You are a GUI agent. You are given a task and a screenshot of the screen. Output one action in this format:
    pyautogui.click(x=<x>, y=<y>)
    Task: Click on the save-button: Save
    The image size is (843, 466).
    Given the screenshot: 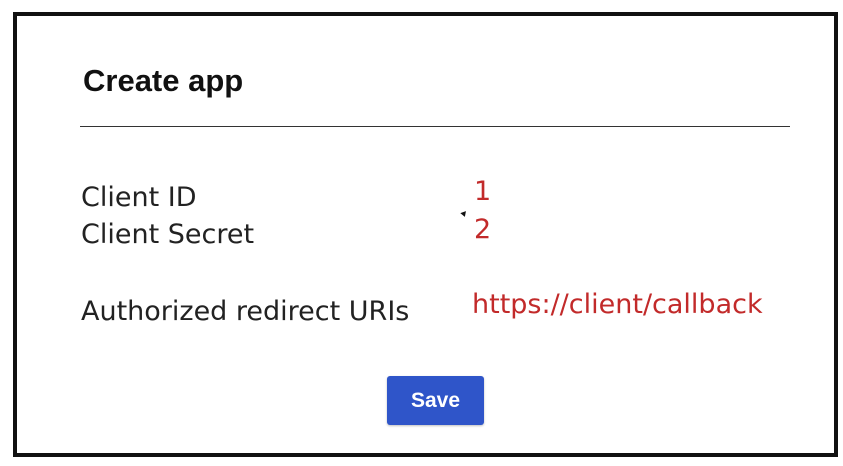 What is the action you would take?
    pyautogui.click(x=435, y=400)
    